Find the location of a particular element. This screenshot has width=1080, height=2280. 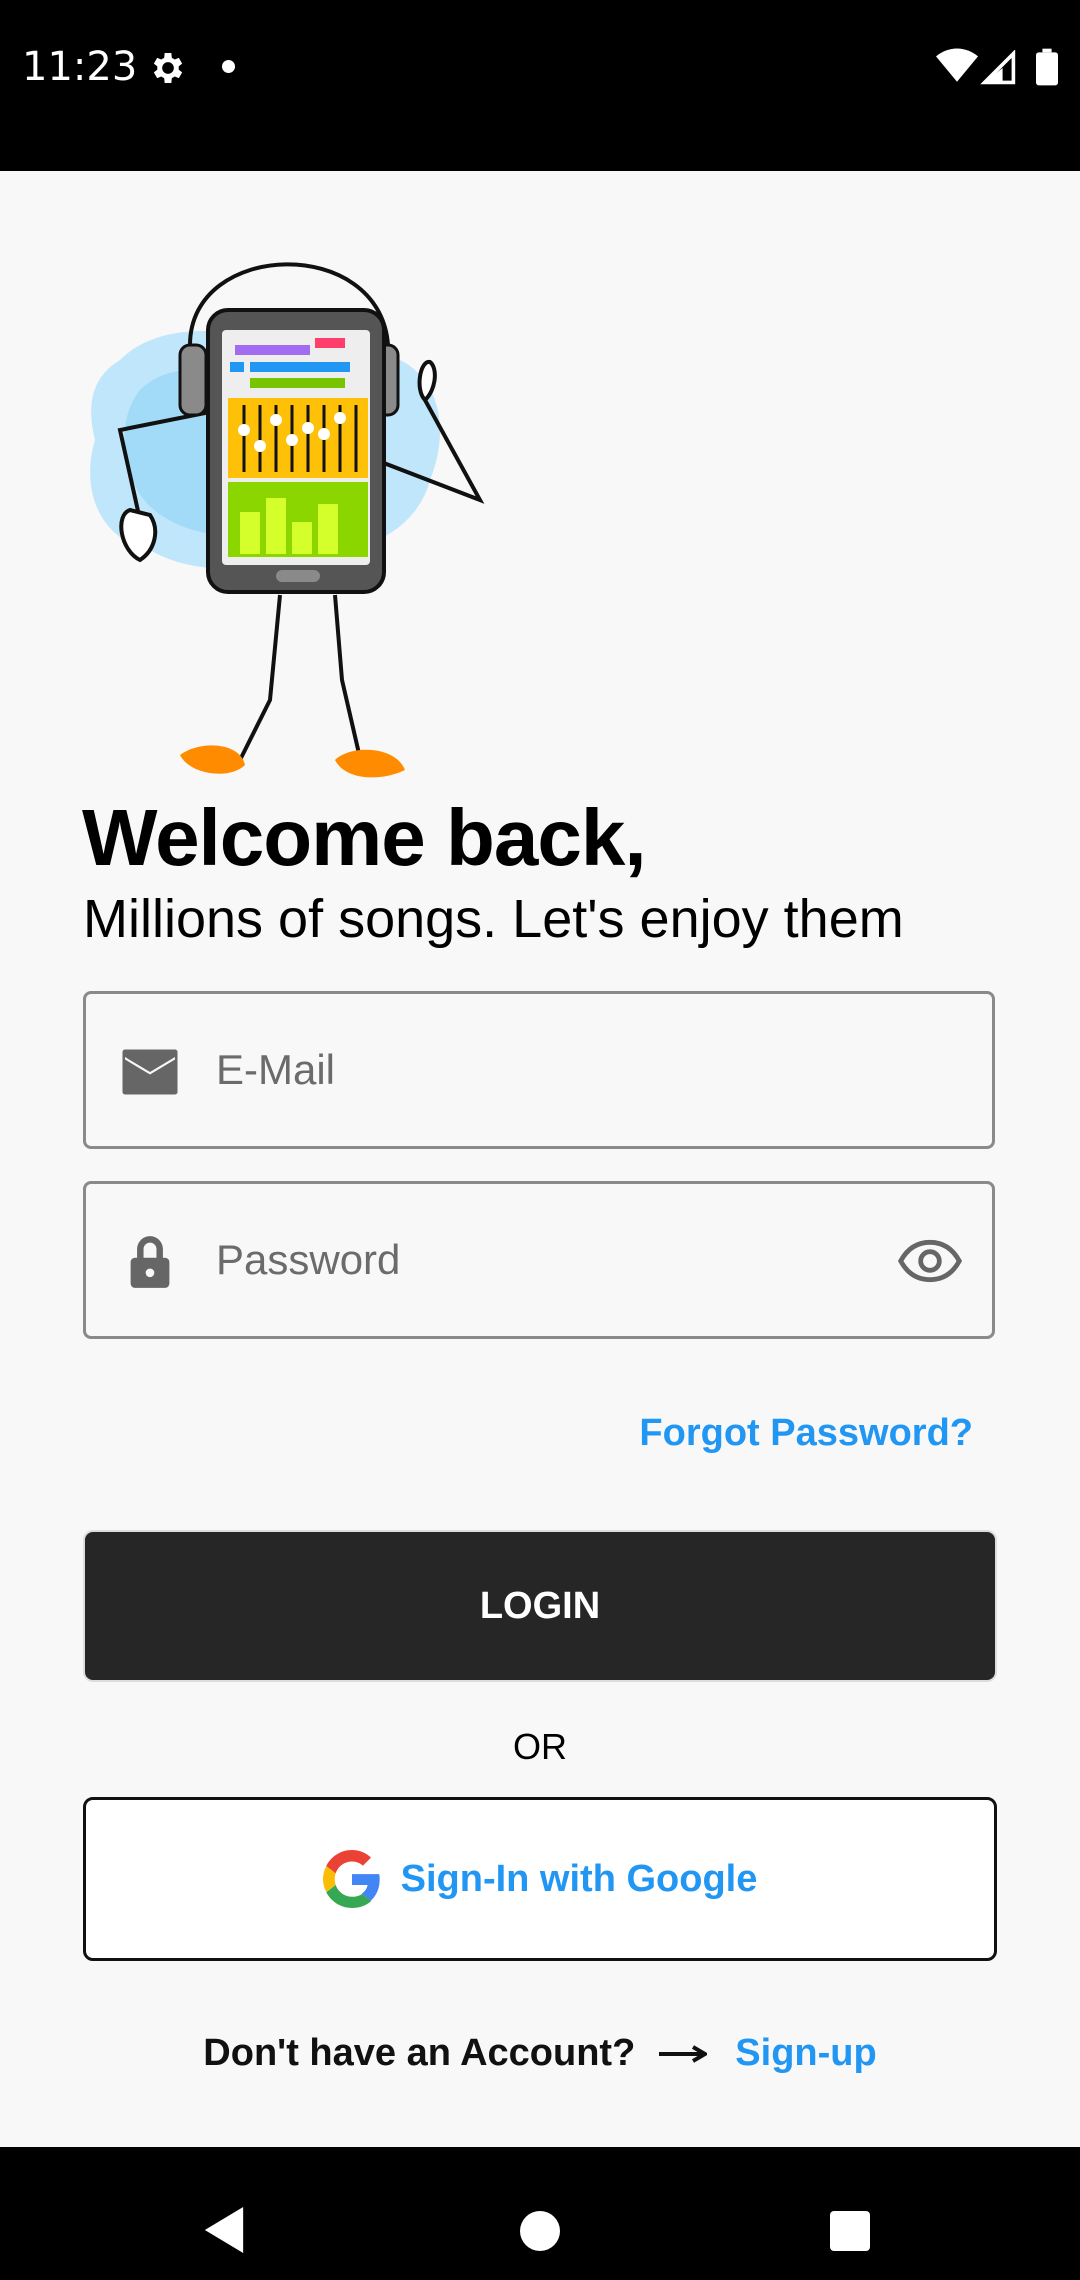

signup-row: Don't have an Account? Sign-up is located at coordinates (540, 2053).